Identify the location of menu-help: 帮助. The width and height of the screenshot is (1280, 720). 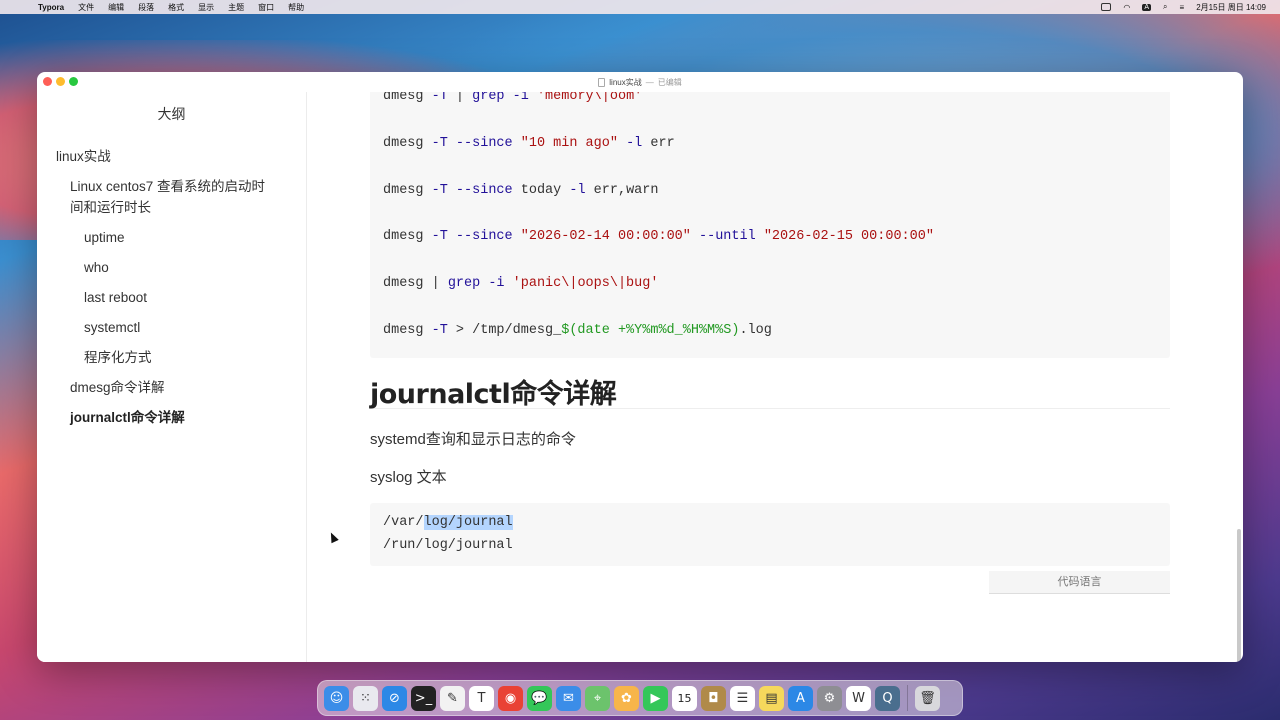
(296, 7).